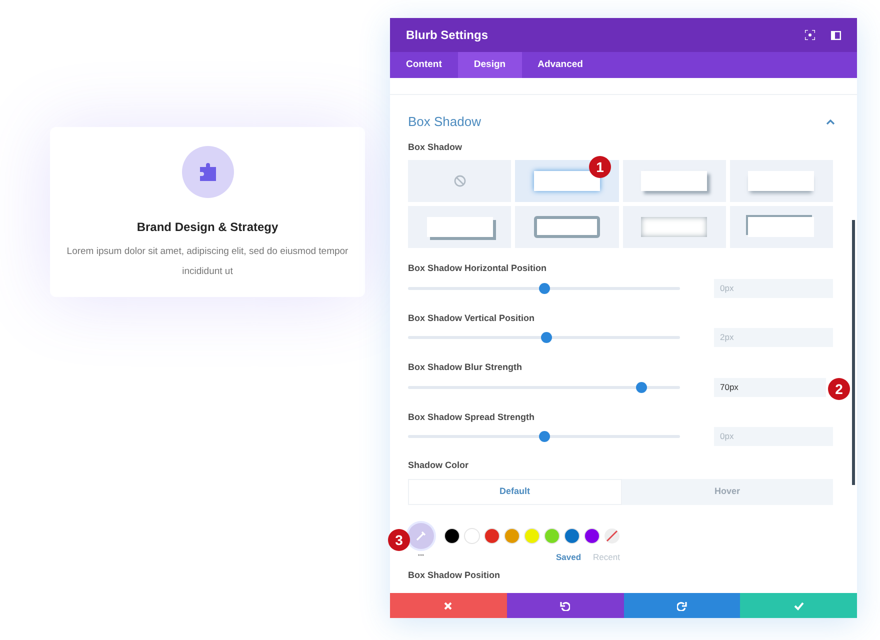  I want to click on color-picker-button, so click(421, 535).